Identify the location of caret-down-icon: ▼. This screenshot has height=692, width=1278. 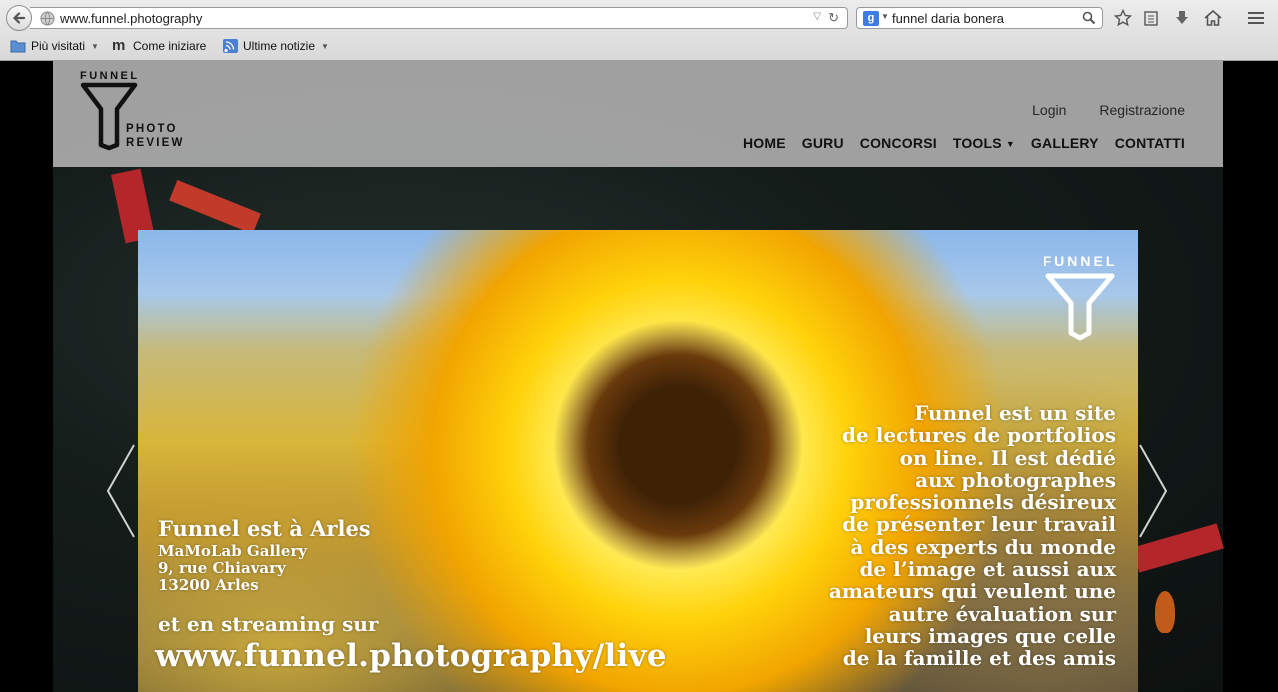
(1010, 144).